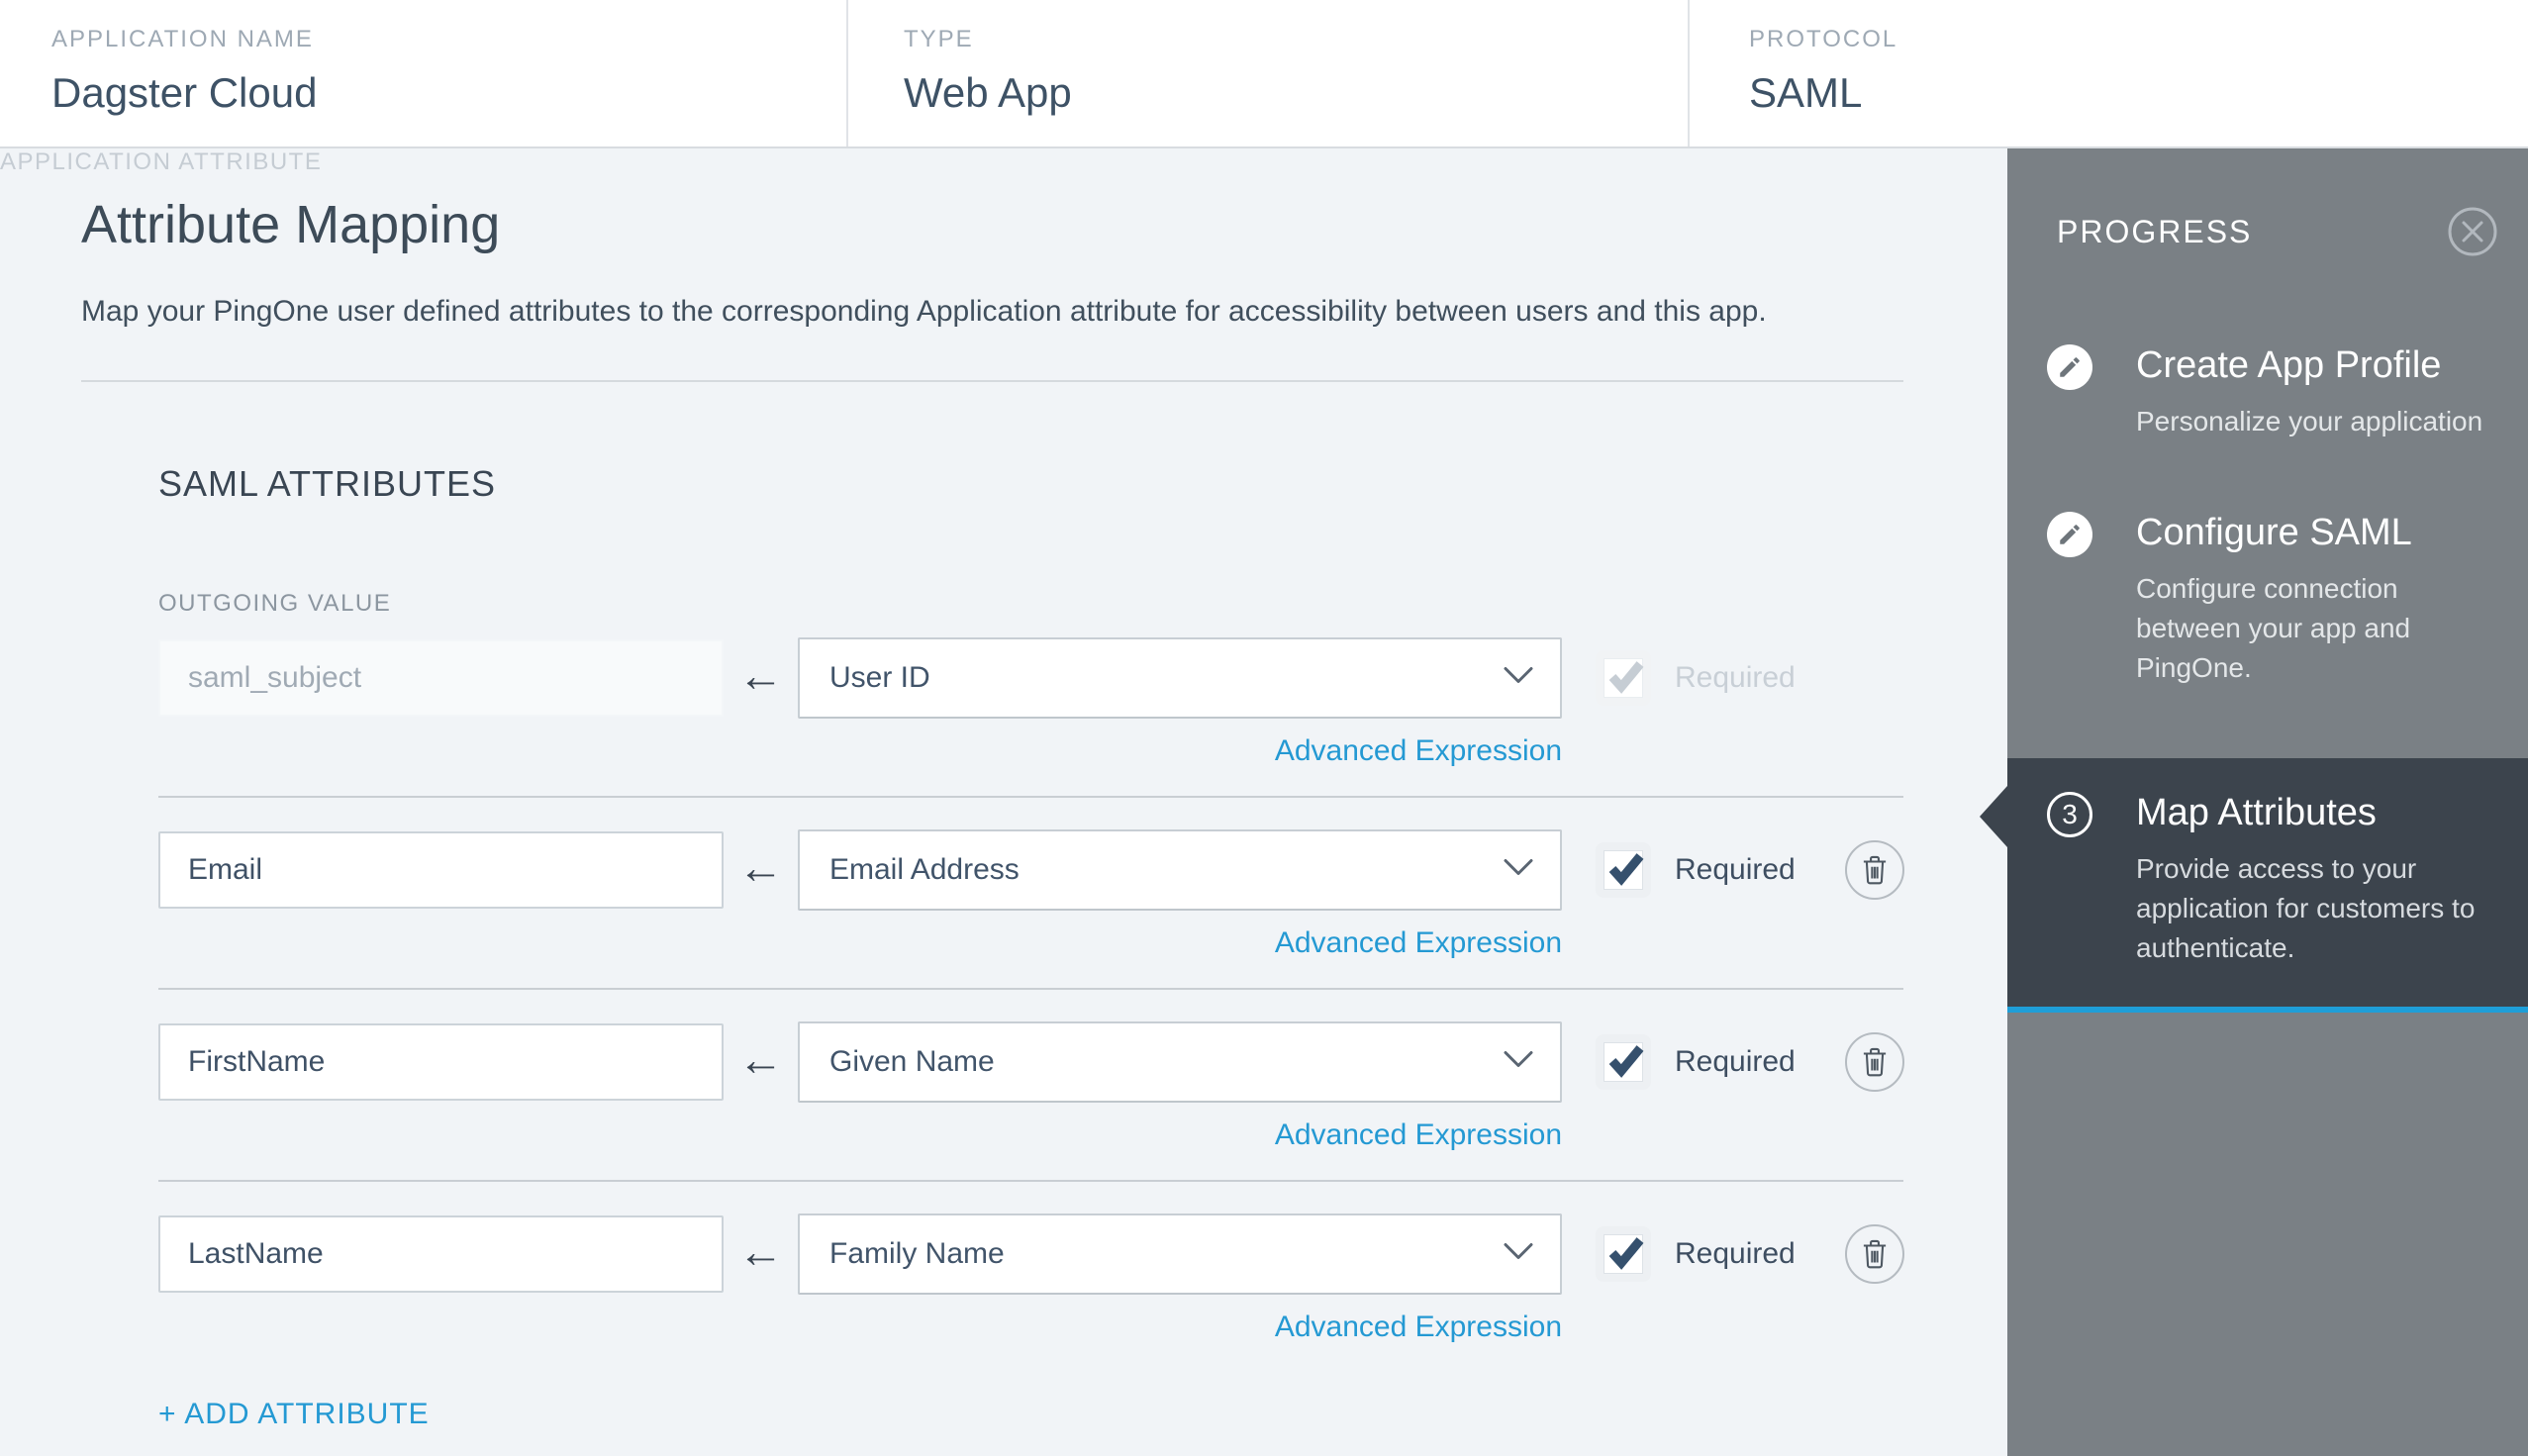 The height and width of the screenshot is (1456, 2528). I want to click on step-number-badge: 3, so click(2069, 815).